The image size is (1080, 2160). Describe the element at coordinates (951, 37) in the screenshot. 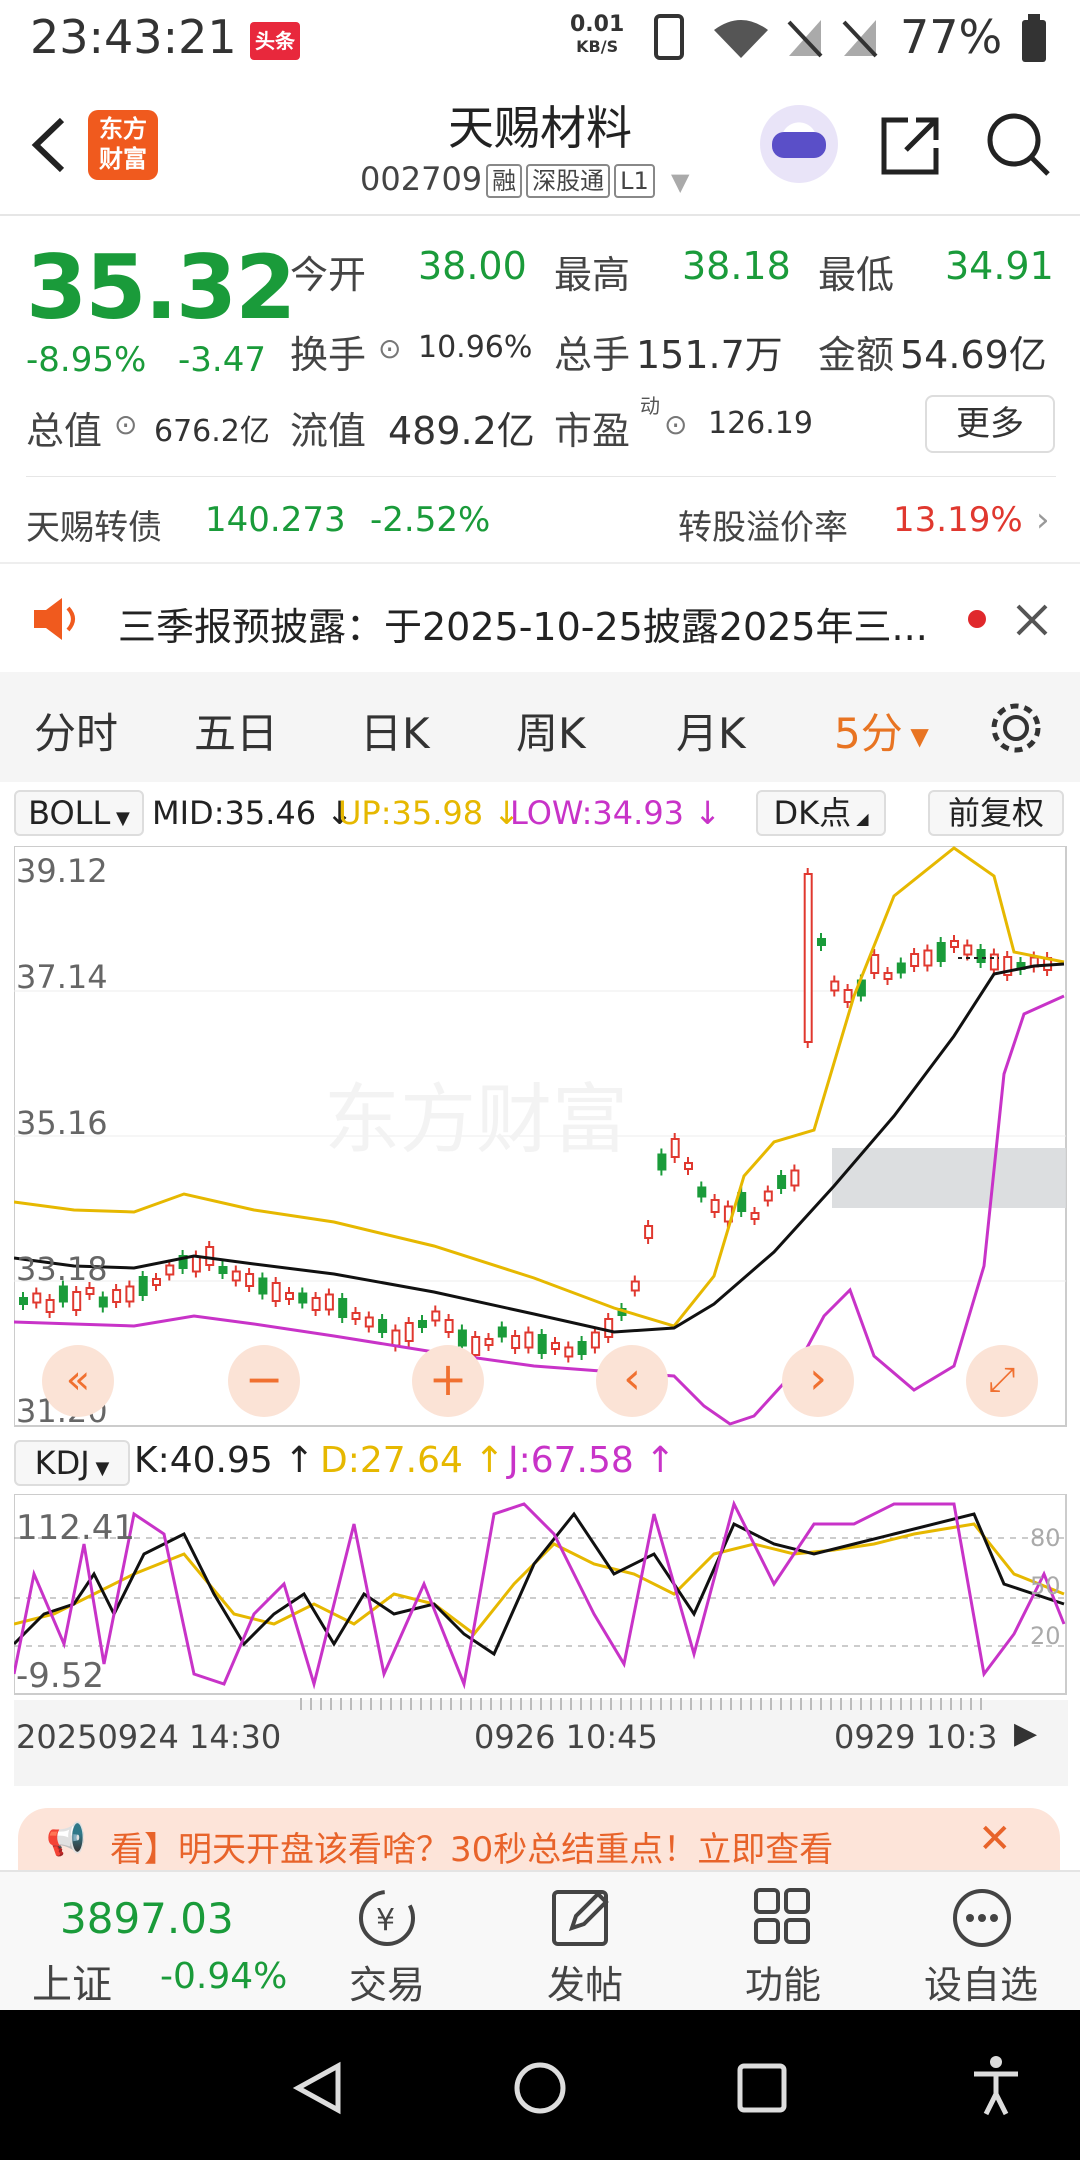

I see `battery-percent: 77%` at that location.